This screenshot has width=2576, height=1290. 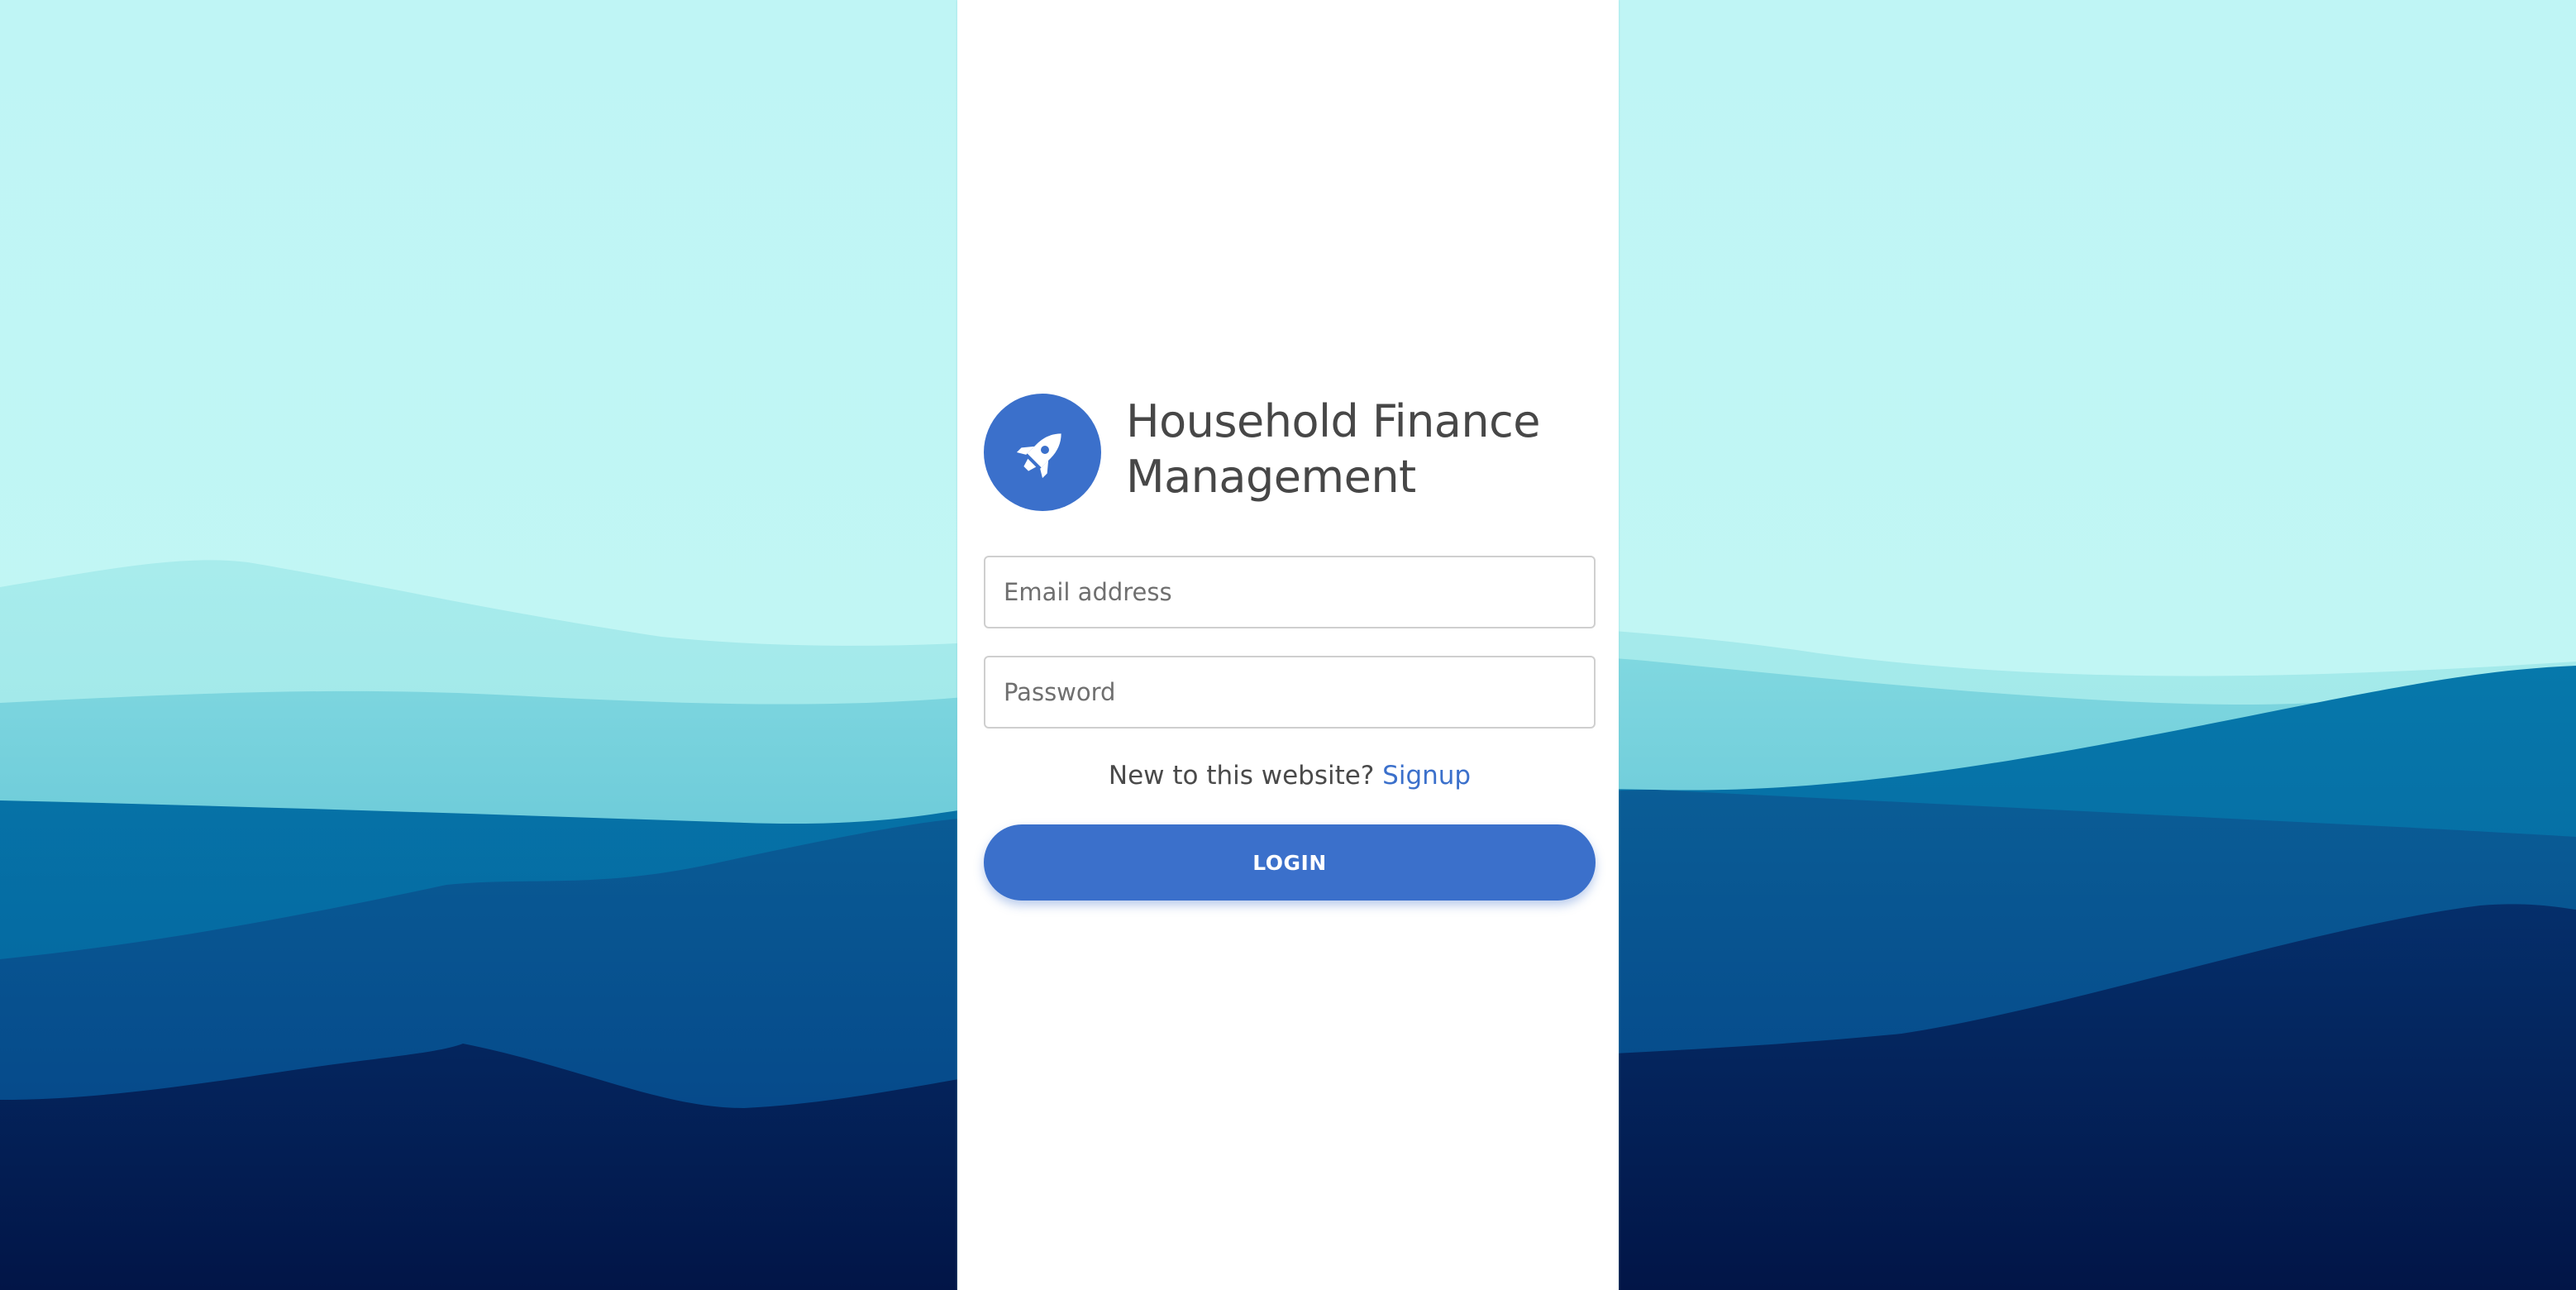 What do you see at coordinates (1333, 449) in the screenshot?
I see `app-title: Household Finance Management` at bounding box center [1333, 449].